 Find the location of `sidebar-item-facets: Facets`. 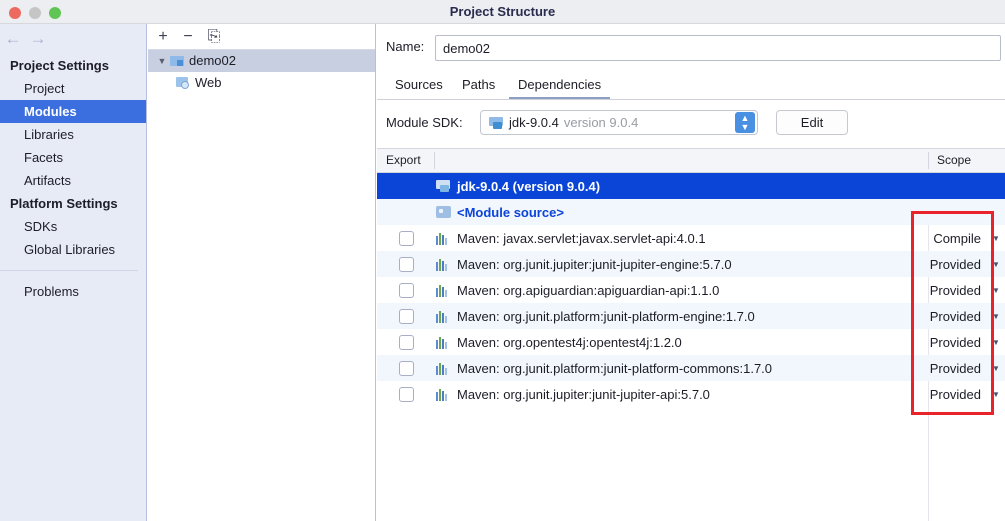

sidebar-item-facets: Facets is located at coordinates (73, 157).